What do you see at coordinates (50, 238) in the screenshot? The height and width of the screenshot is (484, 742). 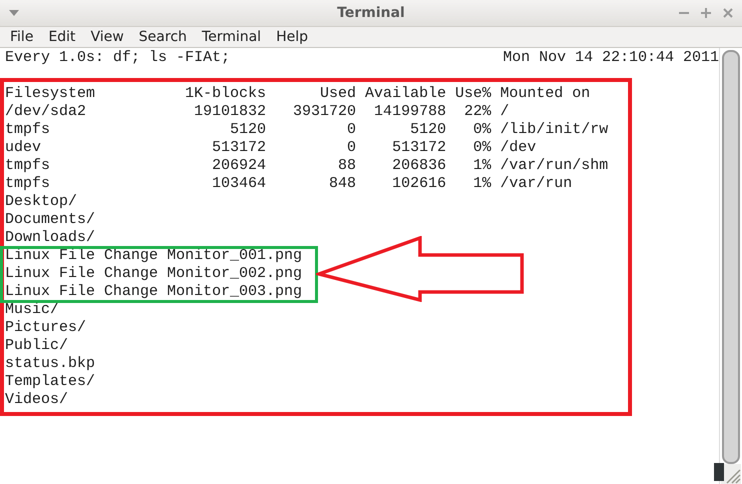 I see `output-line: Downloads/` at bounding box center [50, 238].